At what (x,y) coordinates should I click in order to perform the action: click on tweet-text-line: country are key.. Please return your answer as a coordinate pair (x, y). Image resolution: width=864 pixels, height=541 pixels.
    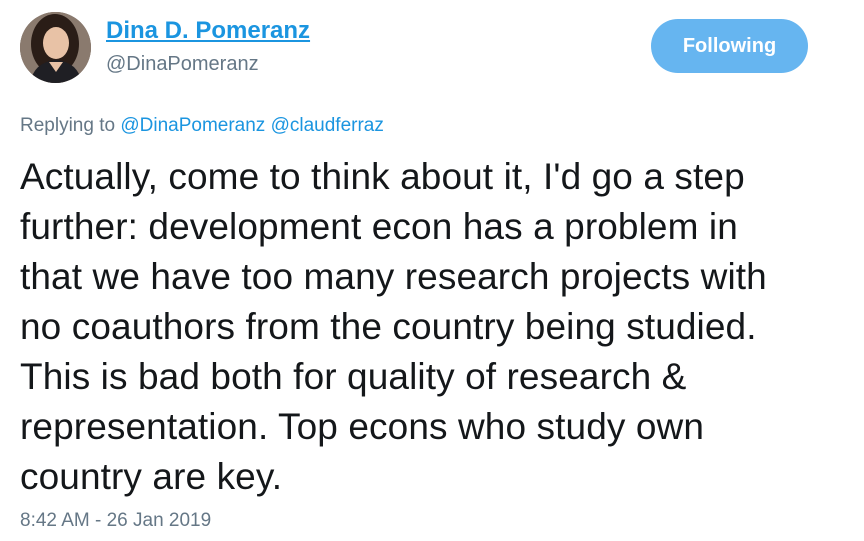
    Looking at the image, I should click on (151, 476).